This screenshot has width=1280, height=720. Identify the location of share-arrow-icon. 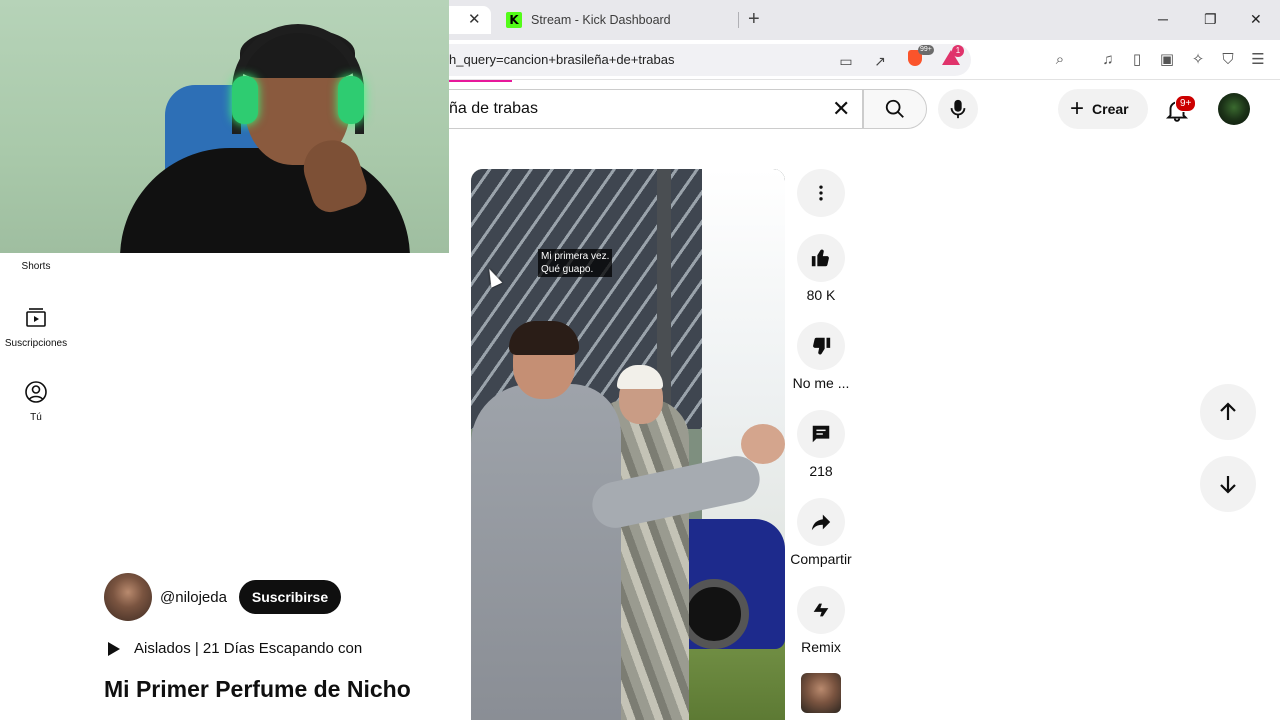
(821, 522).